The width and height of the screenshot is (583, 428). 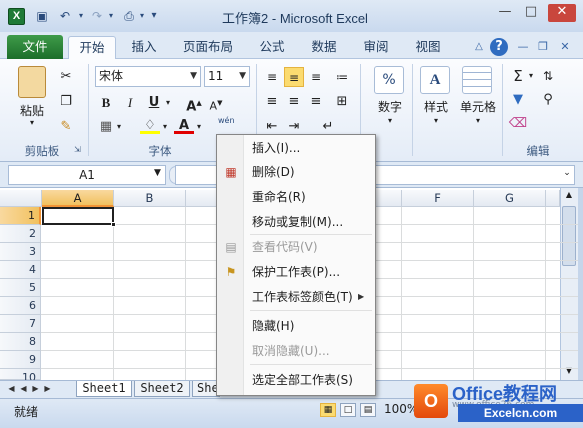 What do you see at coordinates (20, 306) in the screenshot?
I see `row-header: 6` at bounding box center [20, 306].